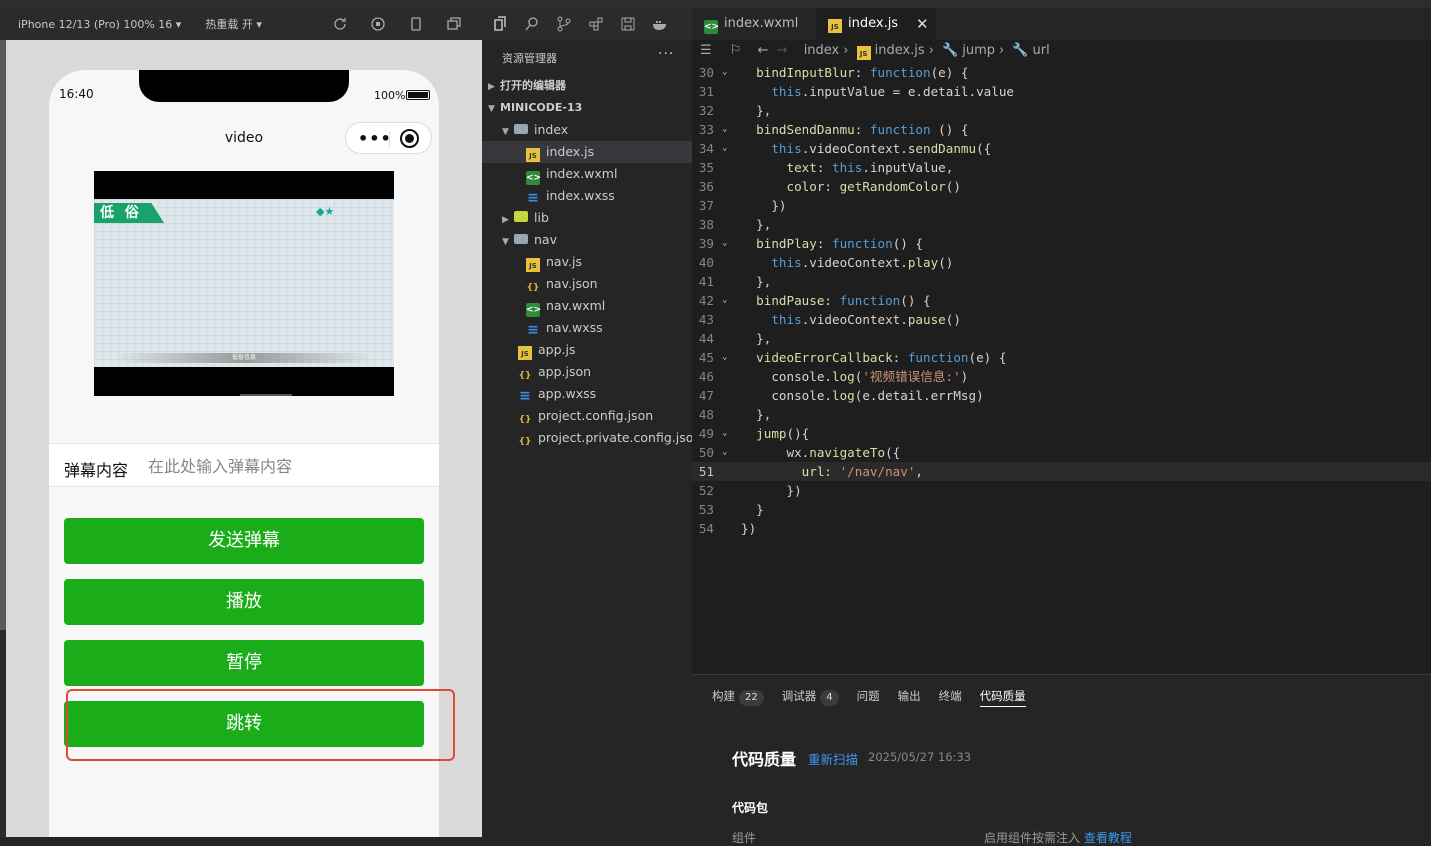 This screenshot has width=1431, height=846. What do you see at coordinates (340, 24) in the screenshot?
I see `refresh-icon` at bounding box center [340, 24].